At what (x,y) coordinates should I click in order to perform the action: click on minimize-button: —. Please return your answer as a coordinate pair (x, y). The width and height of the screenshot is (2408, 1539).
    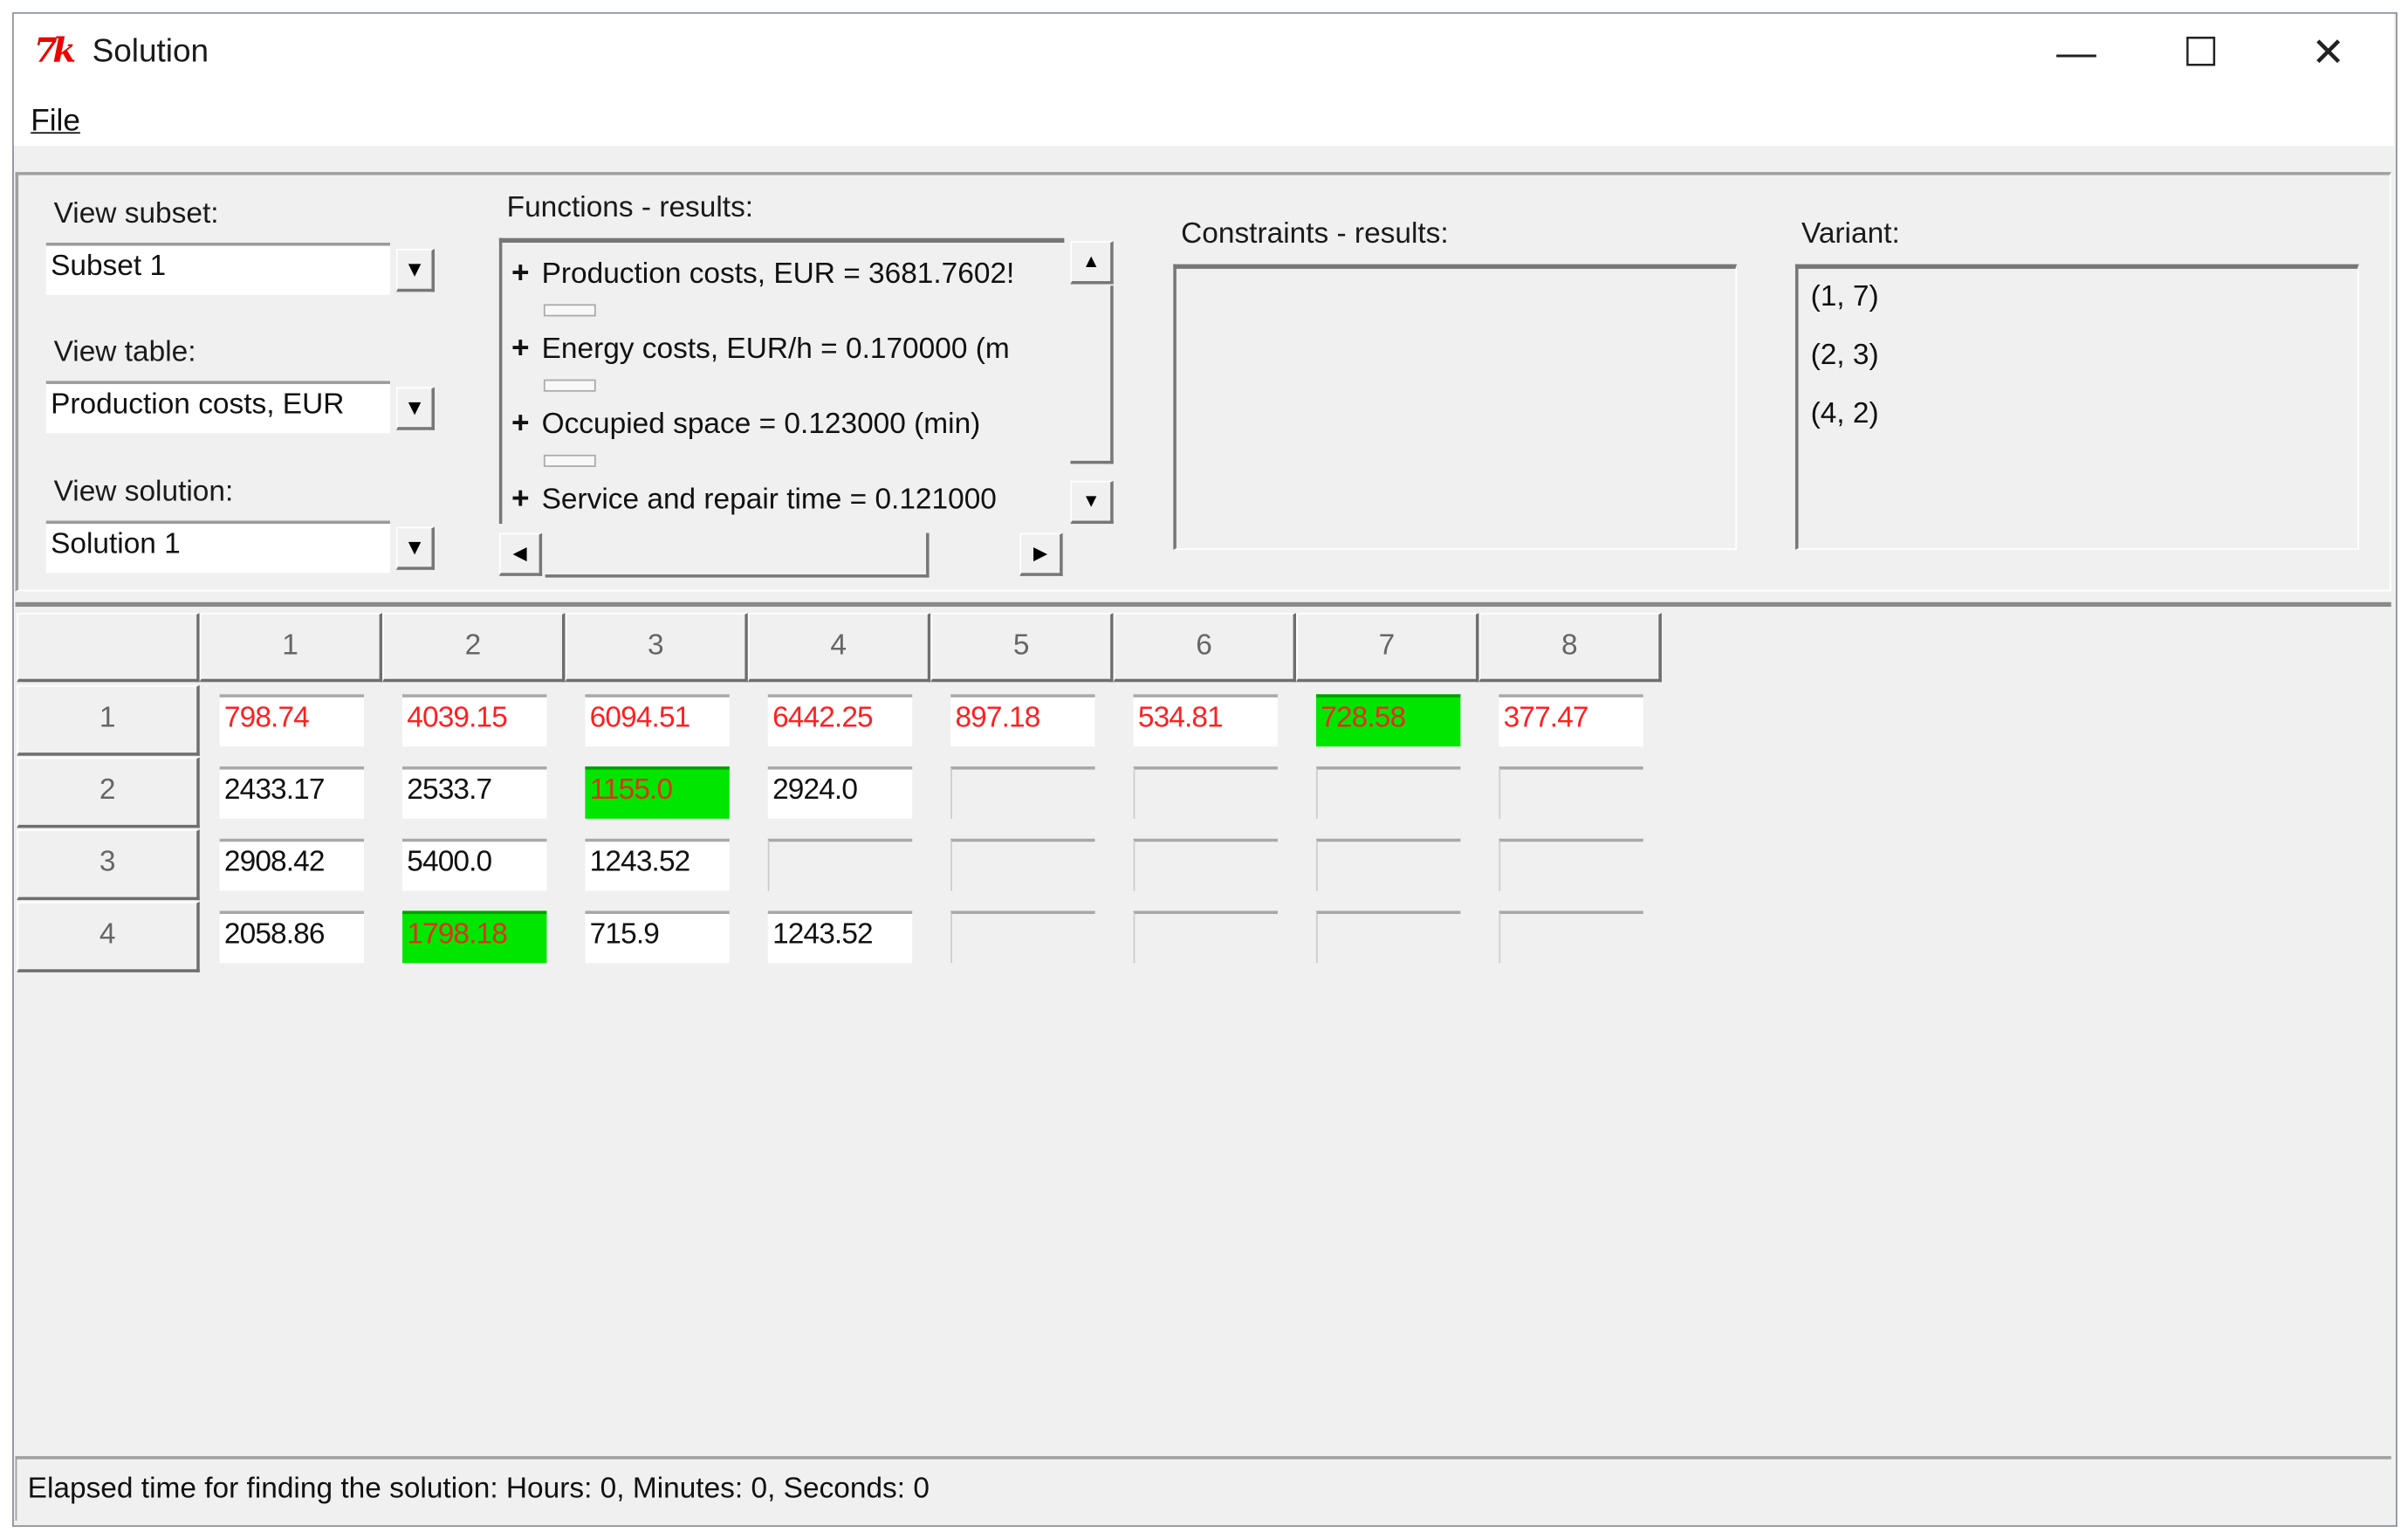
    Looking at the image, I should click on (2076, 52).